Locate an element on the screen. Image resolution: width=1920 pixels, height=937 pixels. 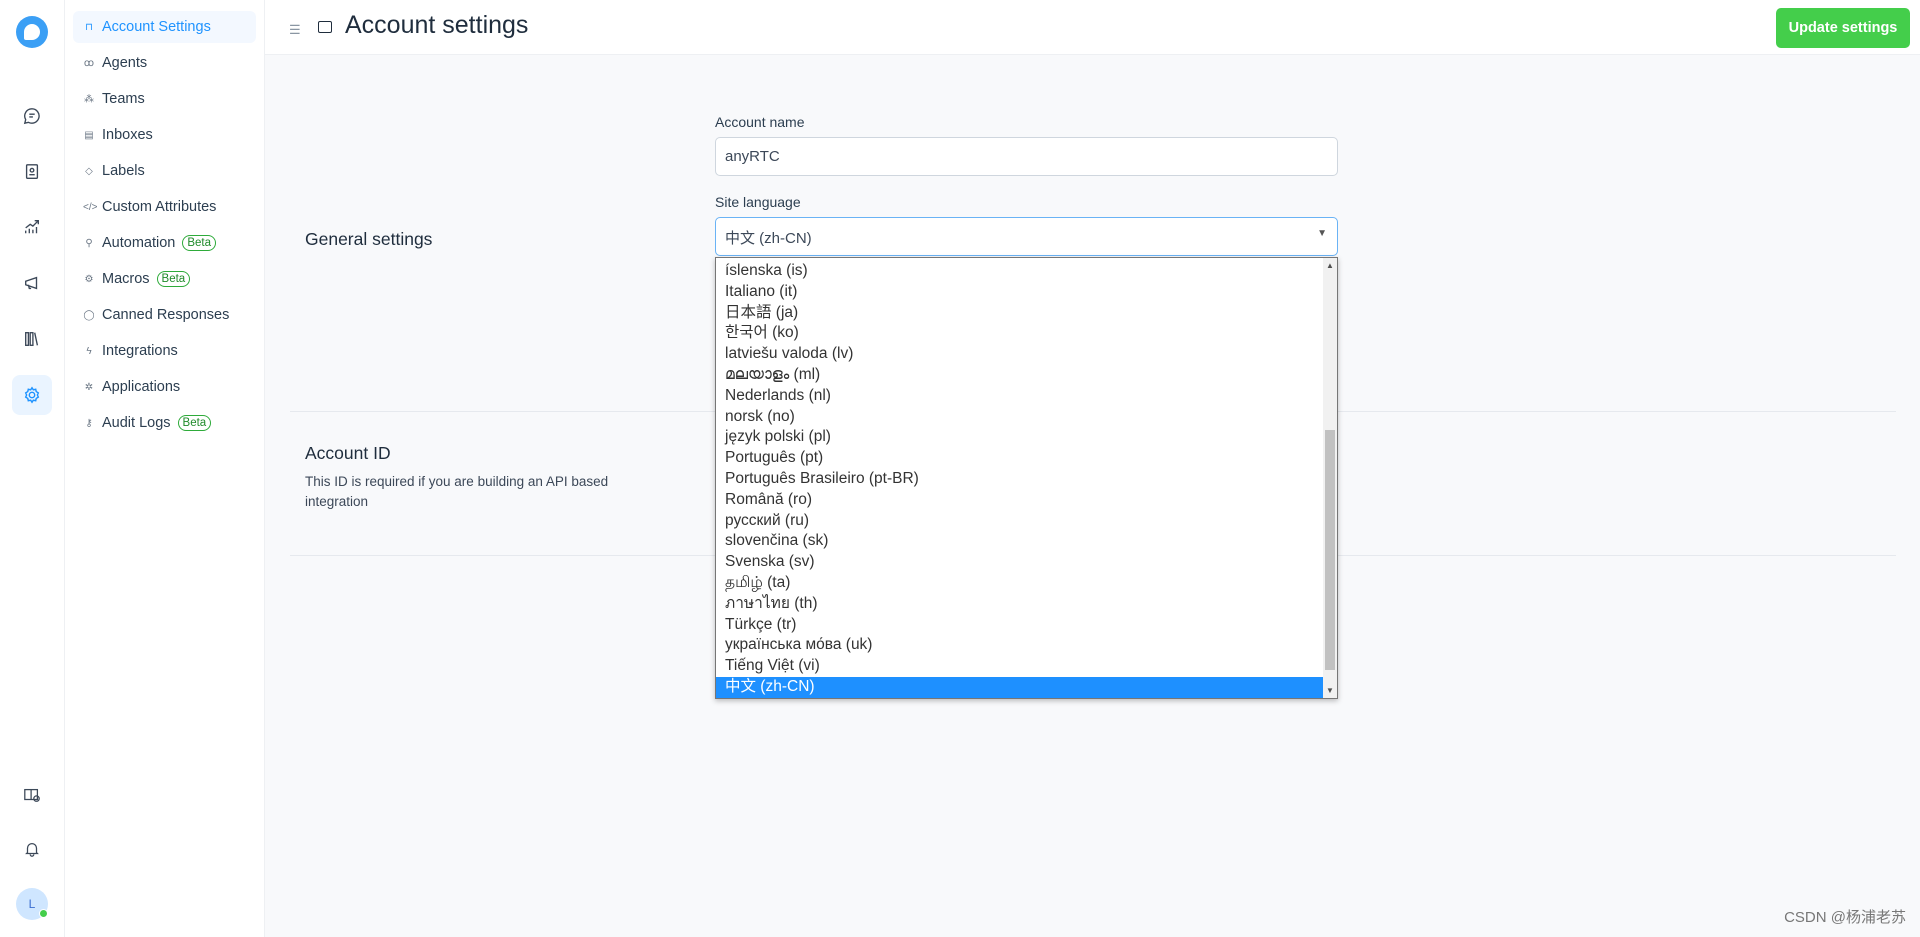
language-option: Italiano (it) is located at coordinates (1019, 292).